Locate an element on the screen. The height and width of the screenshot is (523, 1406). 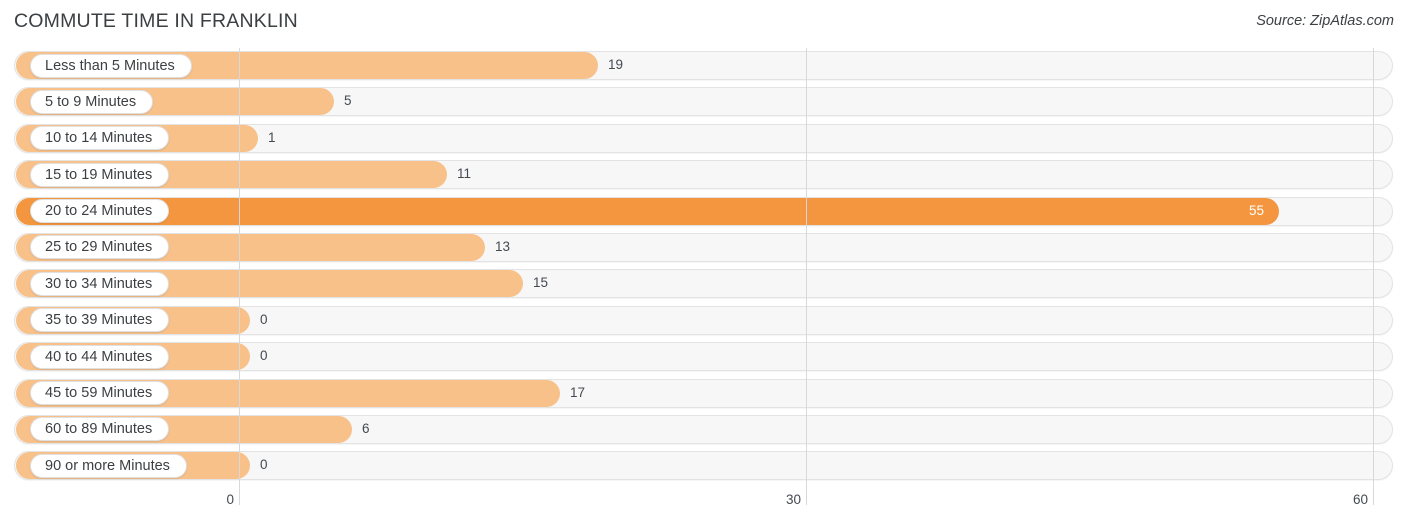
bar-value-label: 55 is located at coordinates (1257, 210).